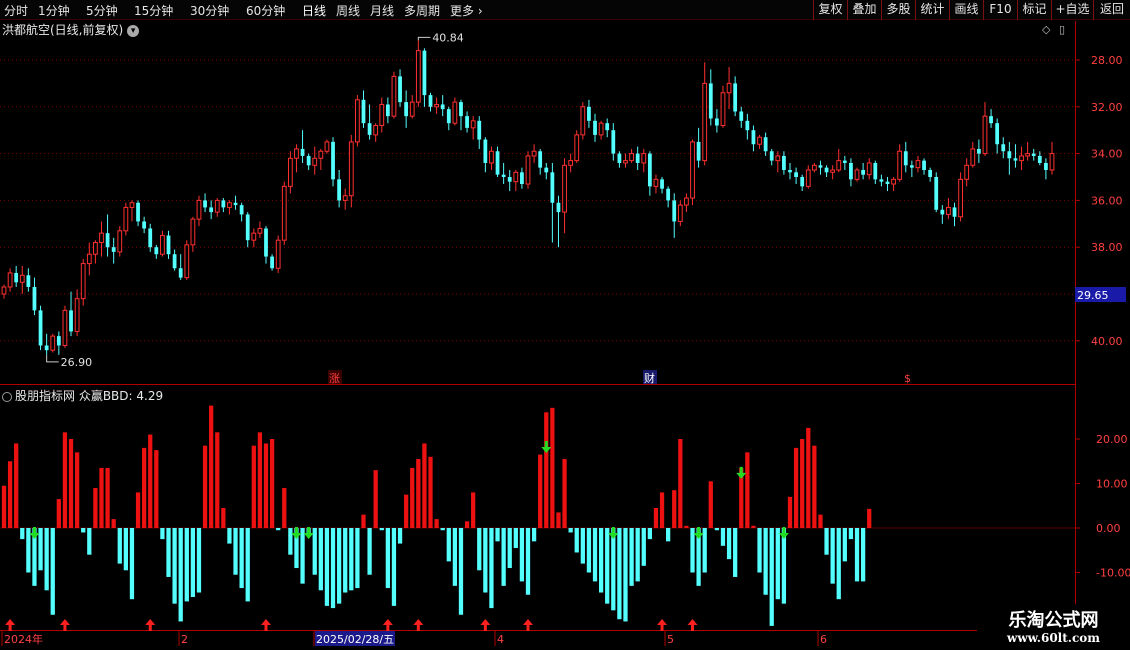 The width and height of the screenshot is (1130, 650). I want to click on watermark-logo: 乐淘公式网 www.60lt.com, so click(1053, 627).